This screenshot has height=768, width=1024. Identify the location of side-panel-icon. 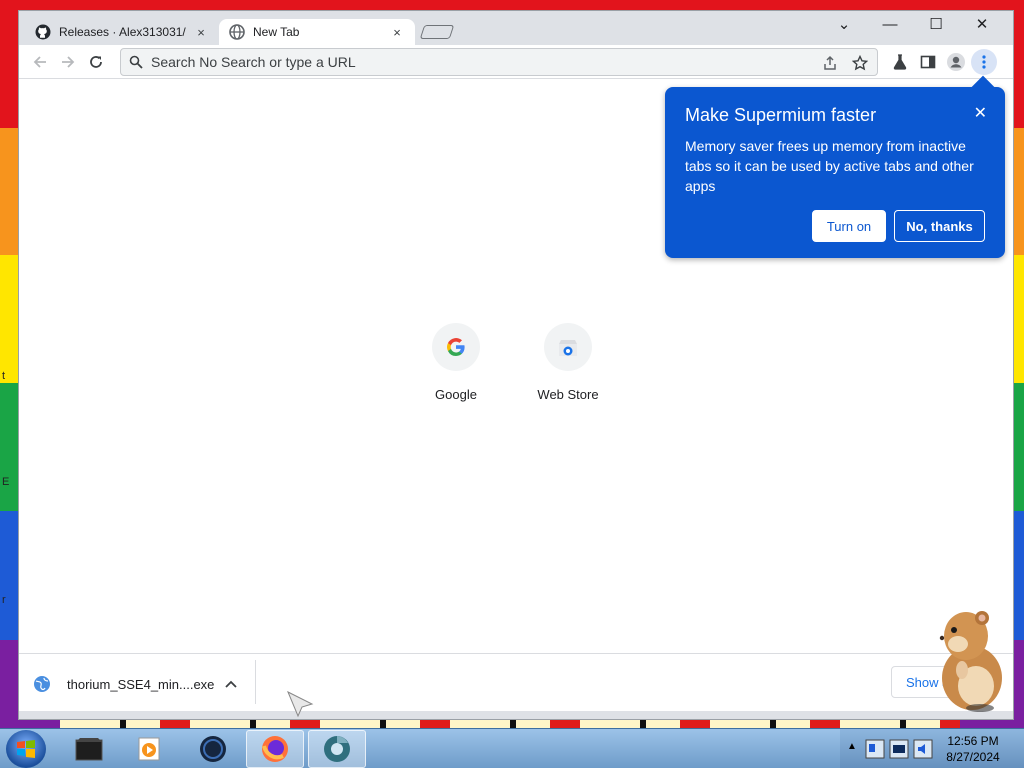
(928, 62).